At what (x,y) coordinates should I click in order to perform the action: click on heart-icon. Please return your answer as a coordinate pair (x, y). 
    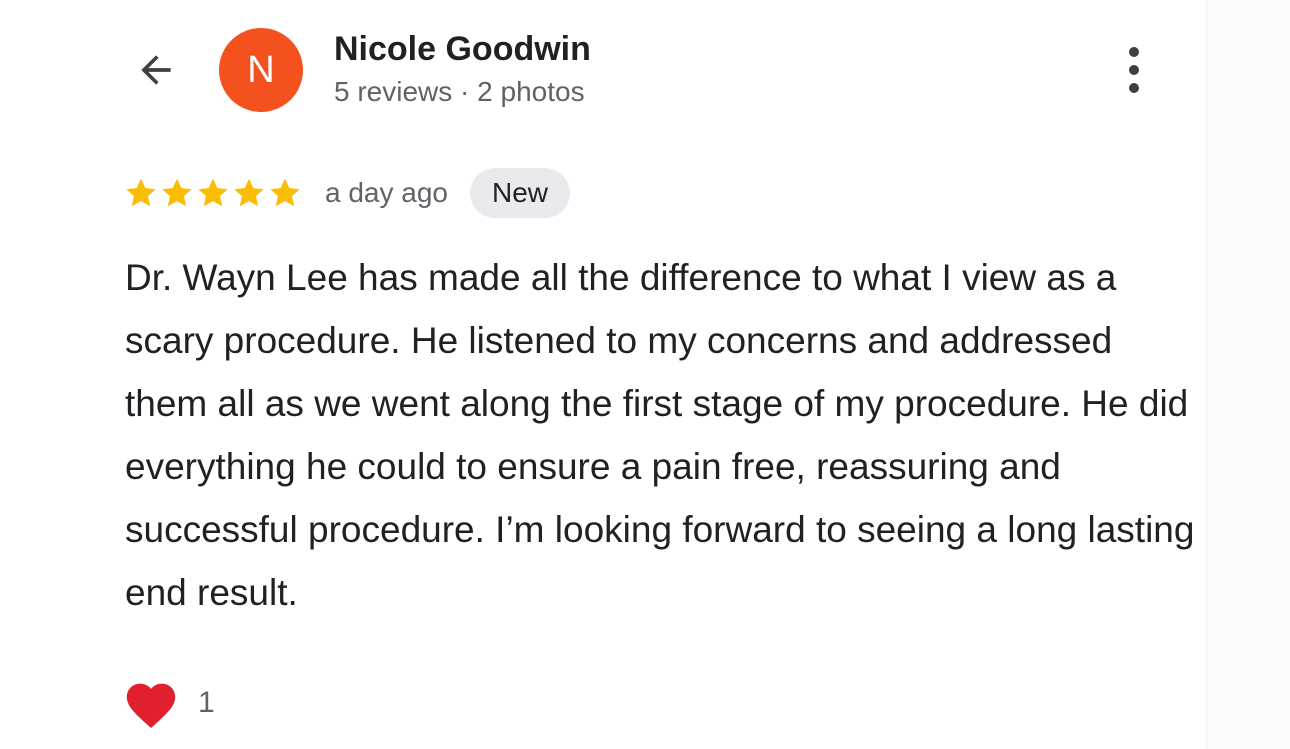
    Looking at the image, I should click on (151, 706).